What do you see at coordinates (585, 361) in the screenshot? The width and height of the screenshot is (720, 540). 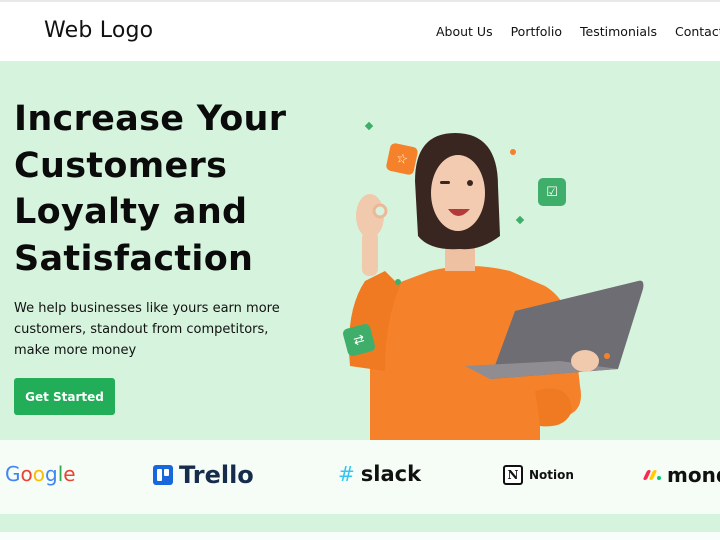 I see `holding-hand` at bounding box center [585, 361].